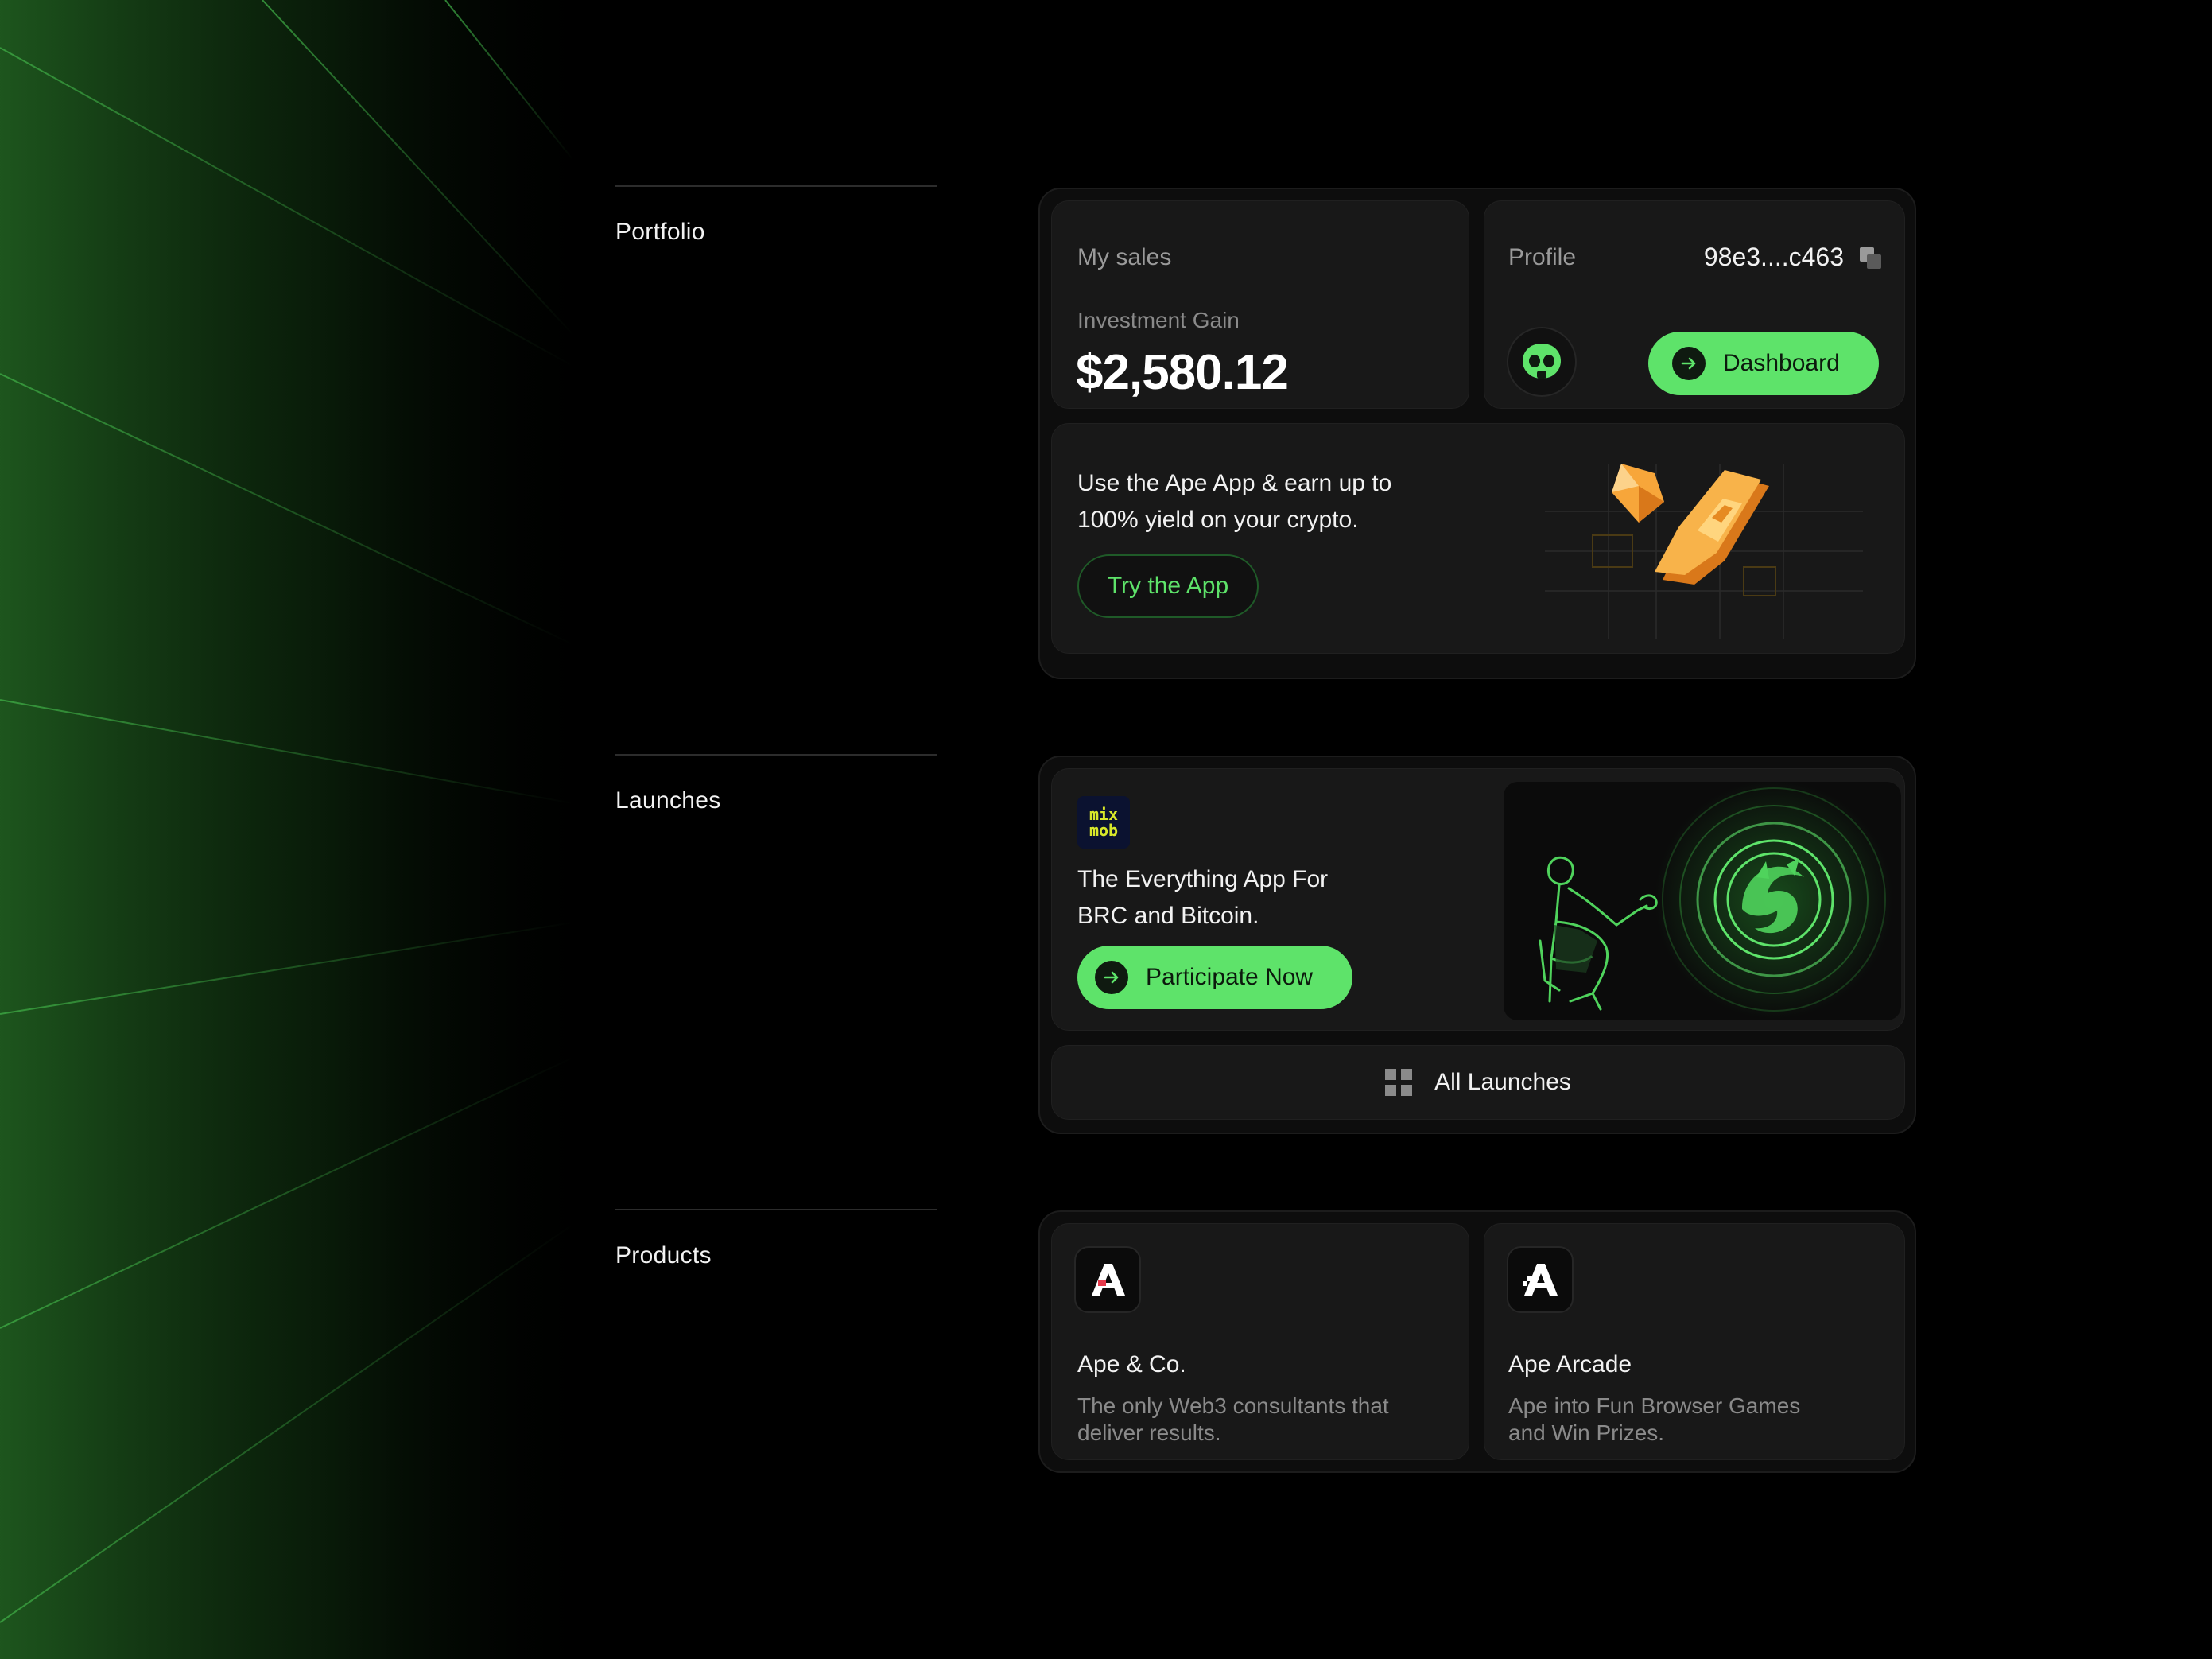  Describe the element at coordinates (1124, 257) in the screenshot. I see `my-sales-label: My sales` at that location.